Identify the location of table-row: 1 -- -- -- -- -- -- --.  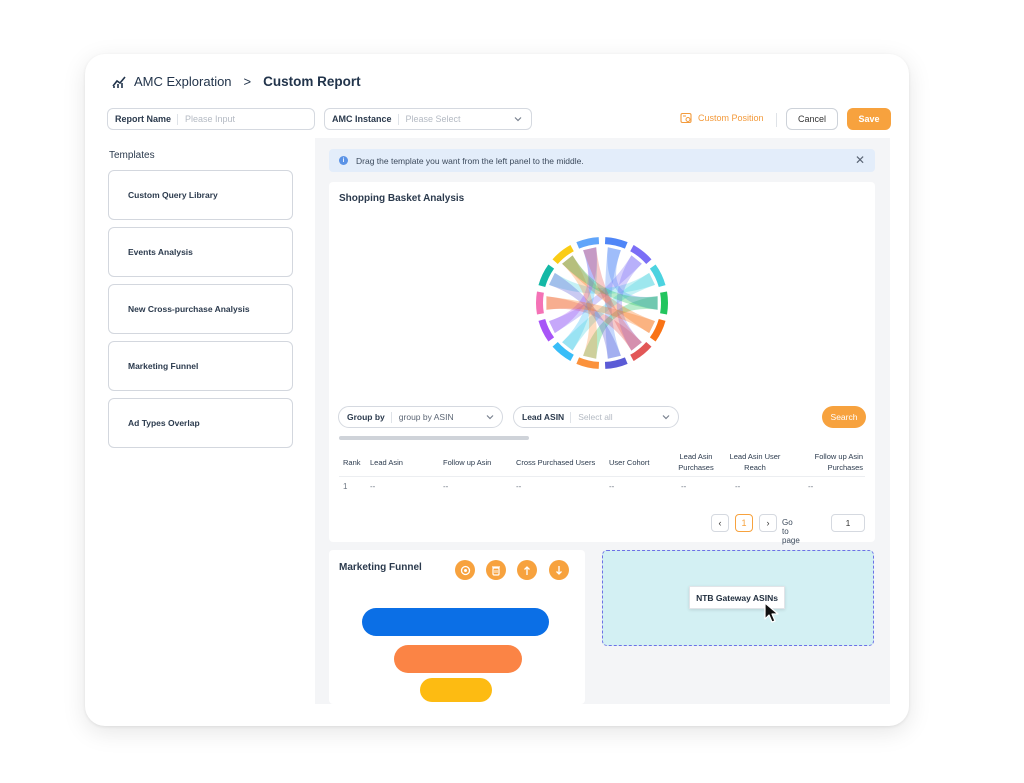
(602, 489).